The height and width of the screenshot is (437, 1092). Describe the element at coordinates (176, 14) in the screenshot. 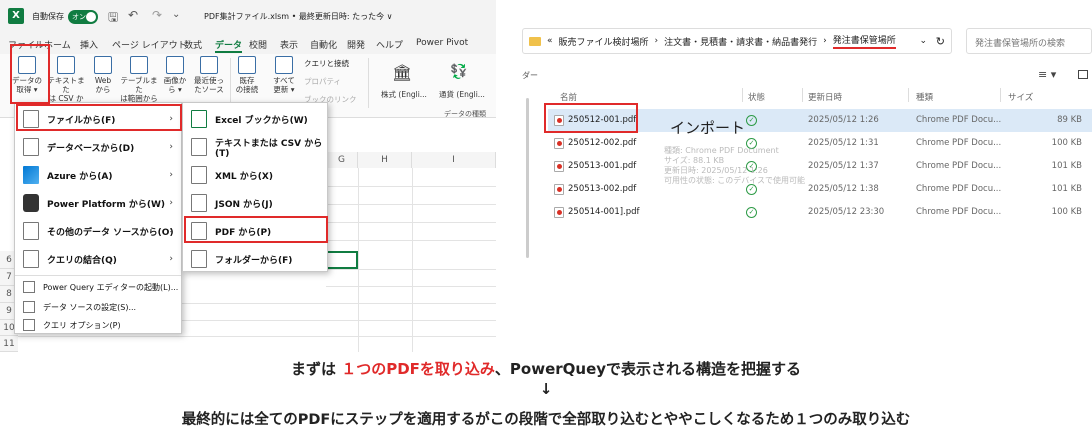

I see `customize-qat-icon: ⌄` at that location.